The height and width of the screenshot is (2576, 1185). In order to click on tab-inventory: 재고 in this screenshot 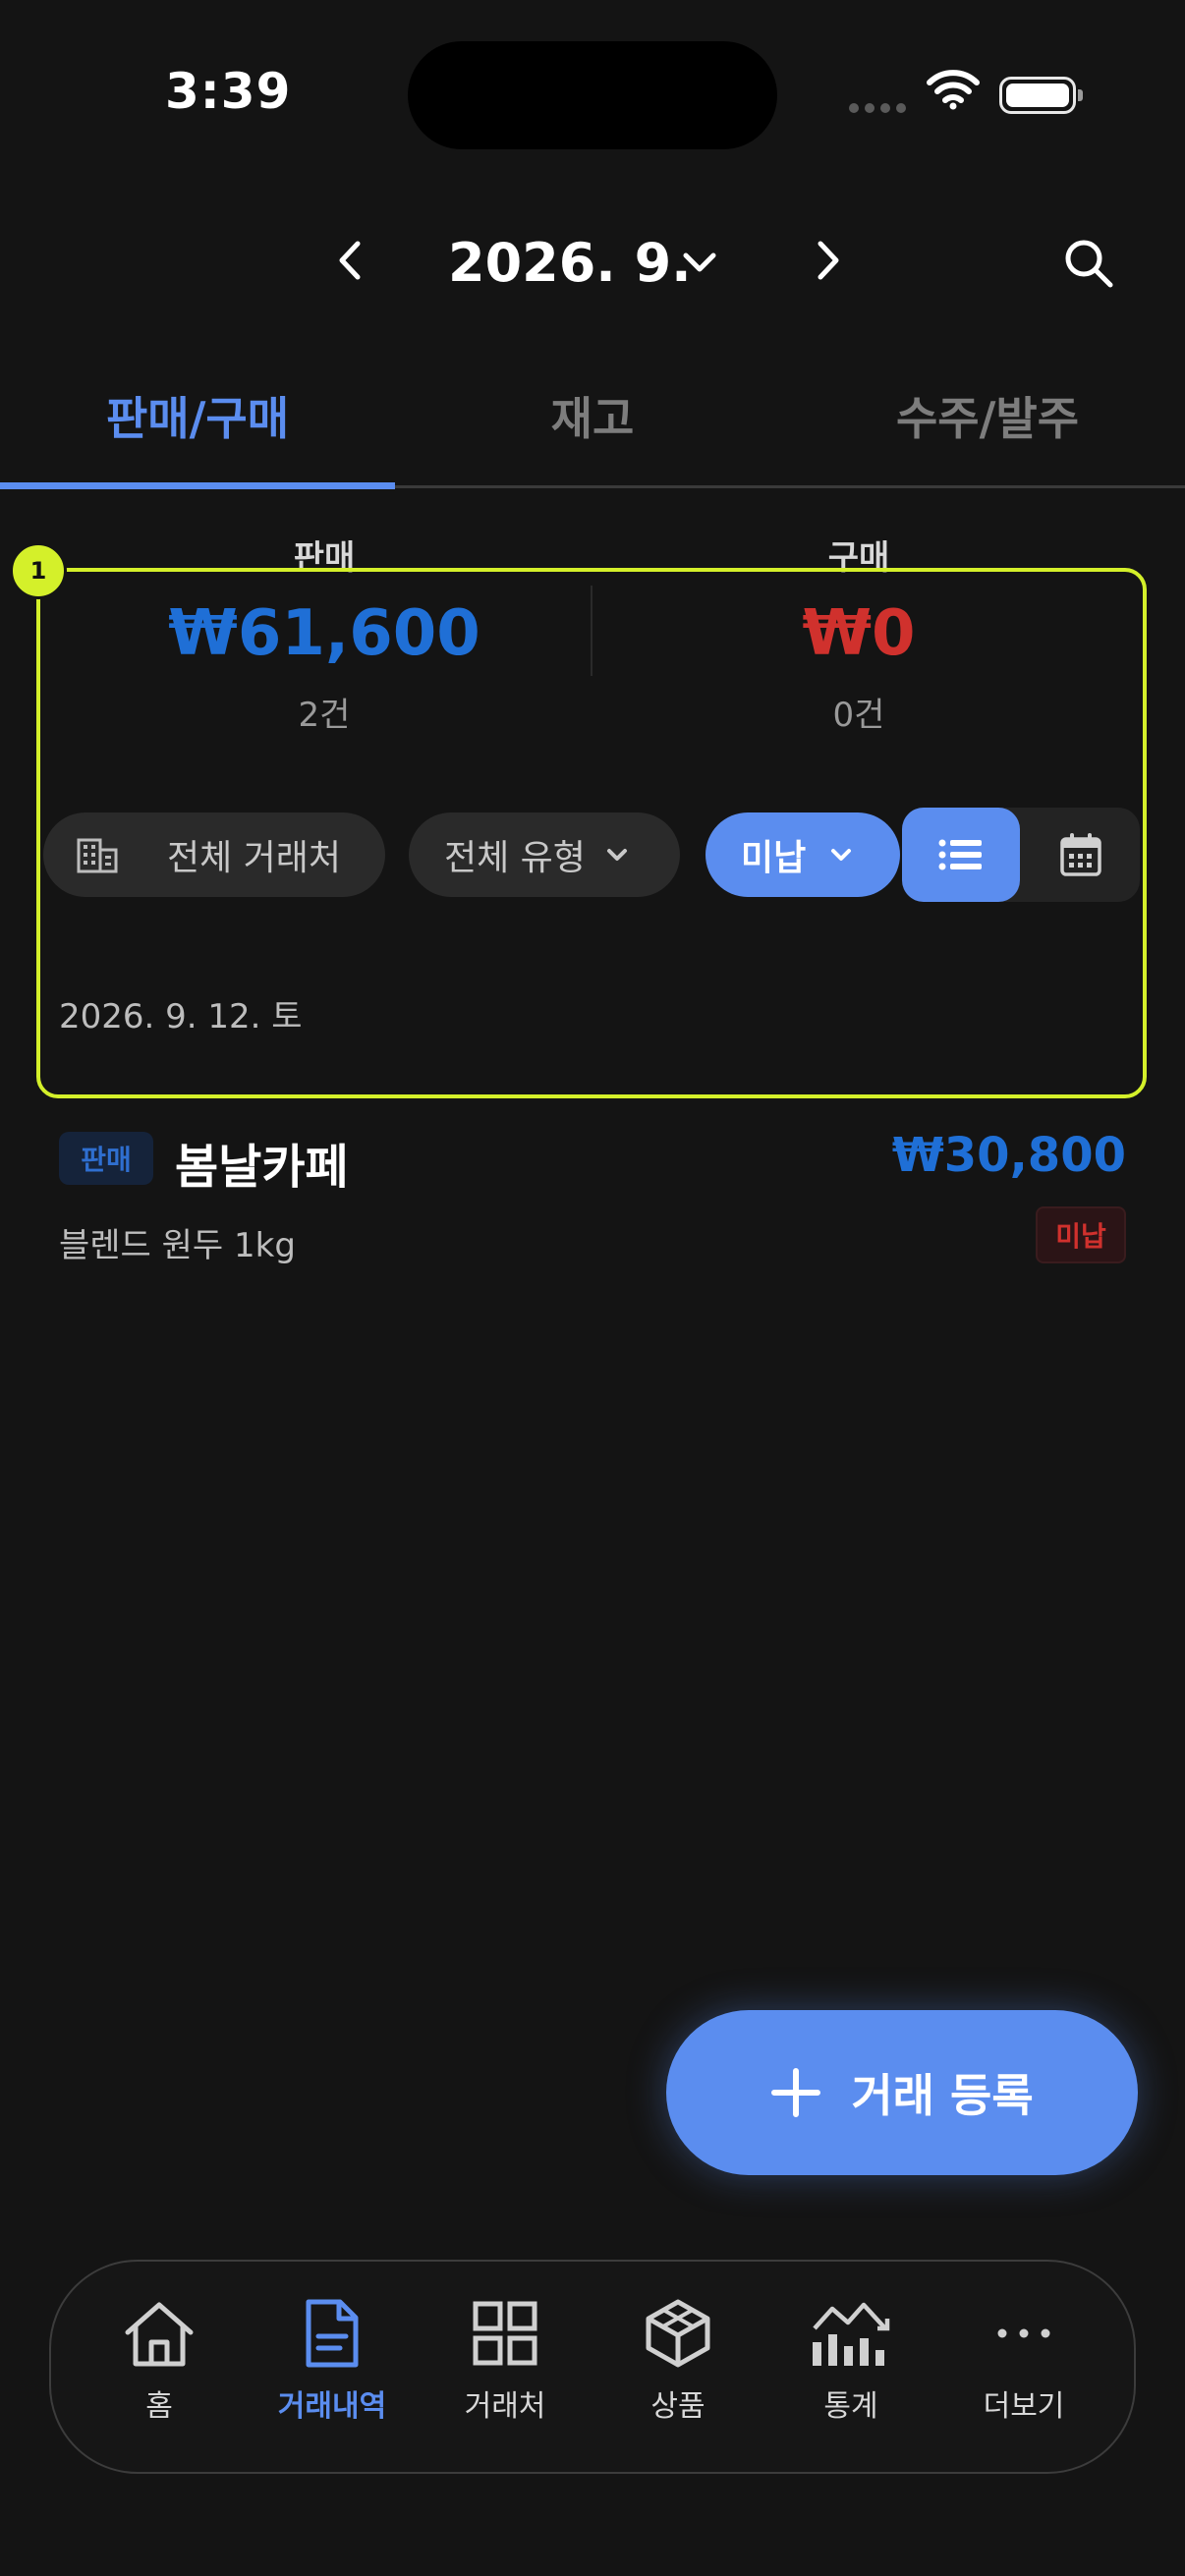, I will do `click(592, 415)`.